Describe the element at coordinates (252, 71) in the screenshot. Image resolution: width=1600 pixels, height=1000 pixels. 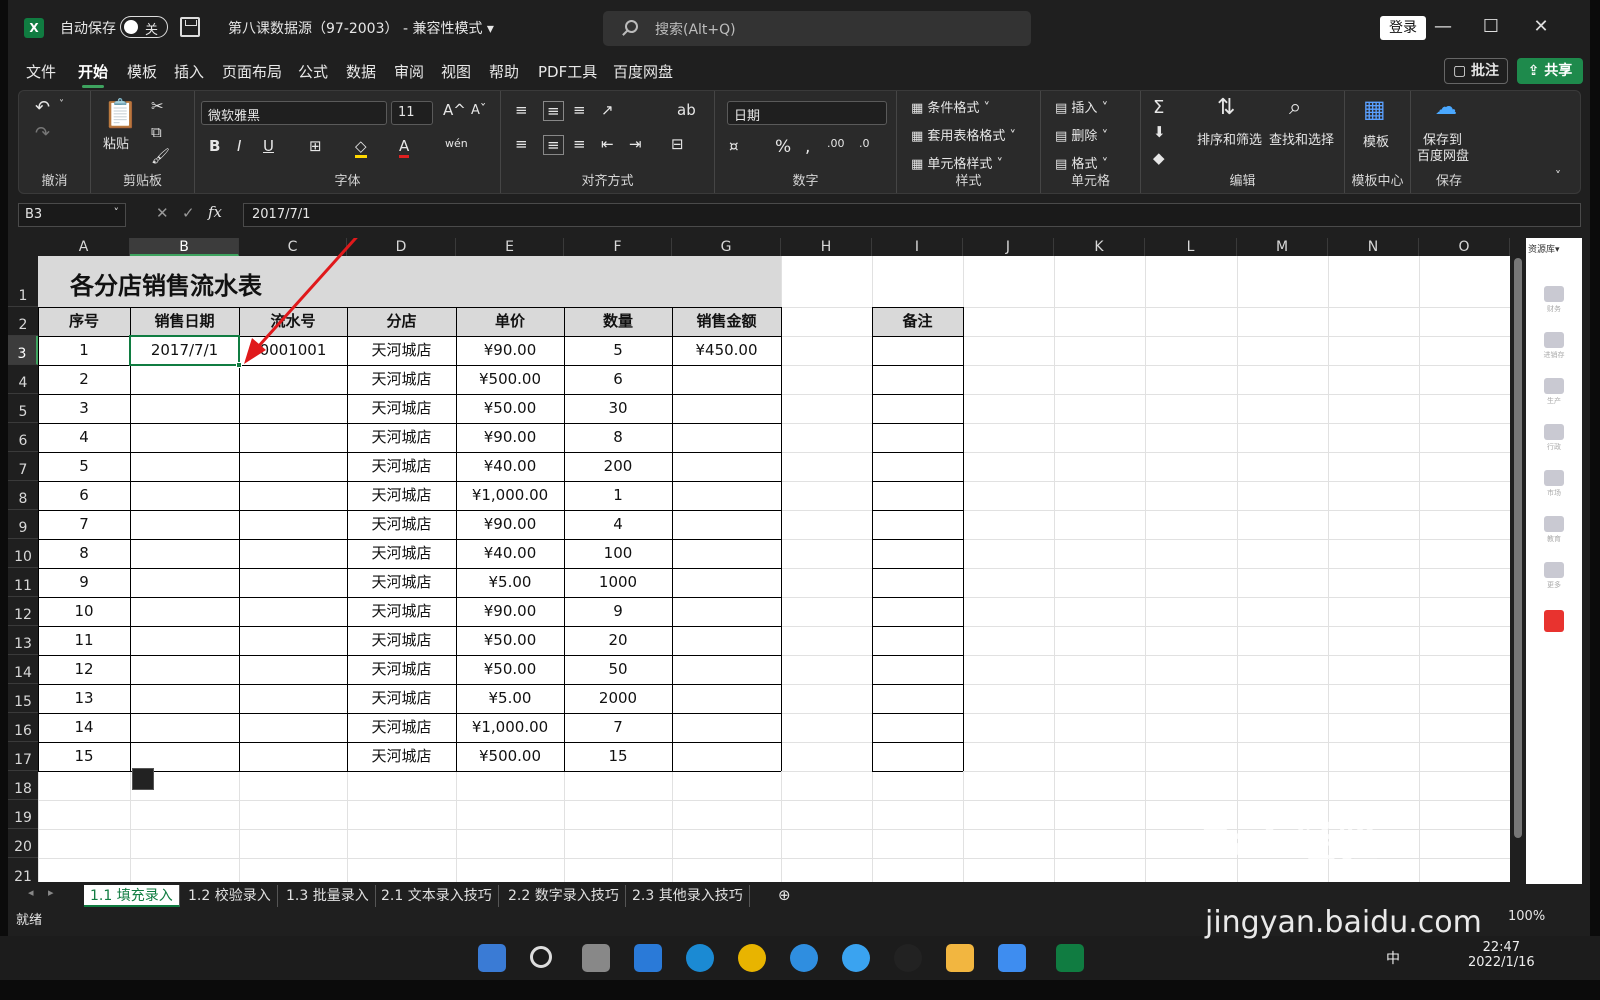
I see `tab-page-layout: 页面布局` at that location.